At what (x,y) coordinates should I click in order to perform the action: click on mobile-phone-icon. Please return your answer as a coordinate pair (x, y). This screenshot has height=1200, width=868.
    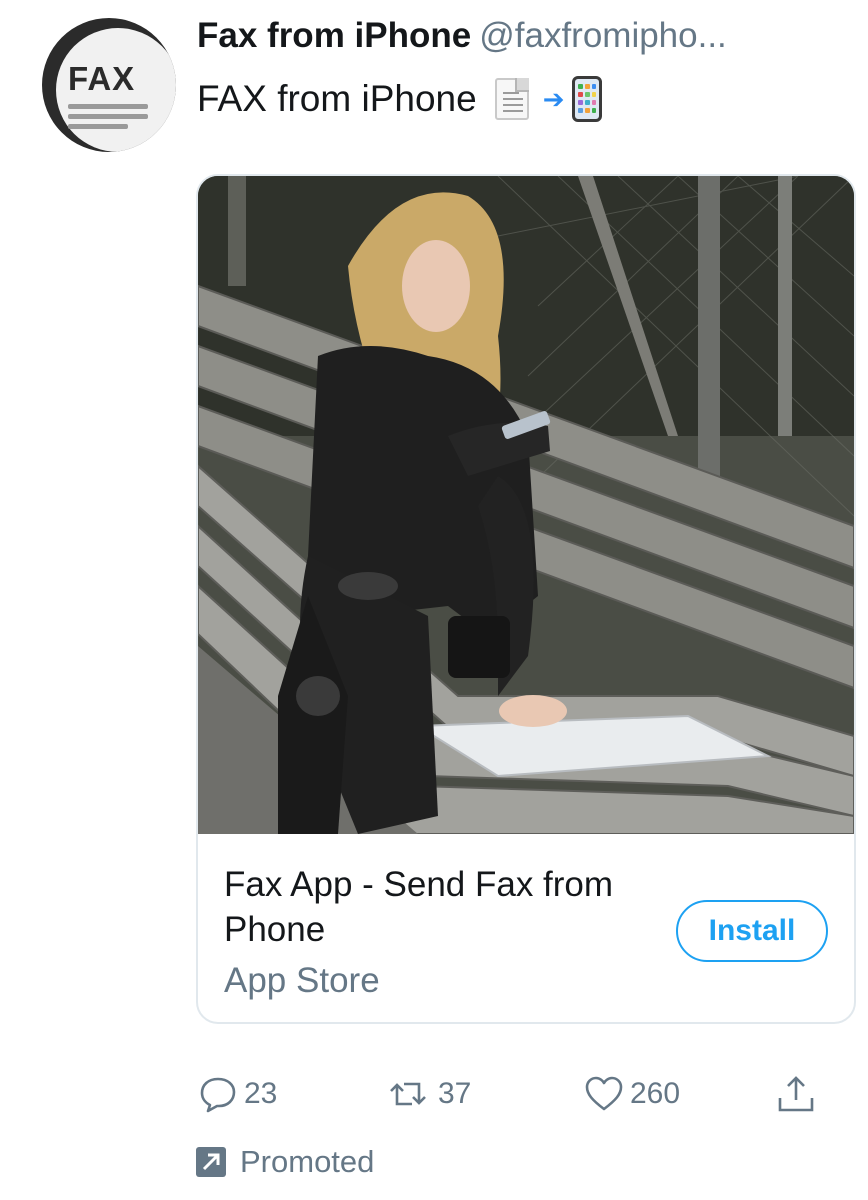
    Looking at the image, I should click on (587, 99).